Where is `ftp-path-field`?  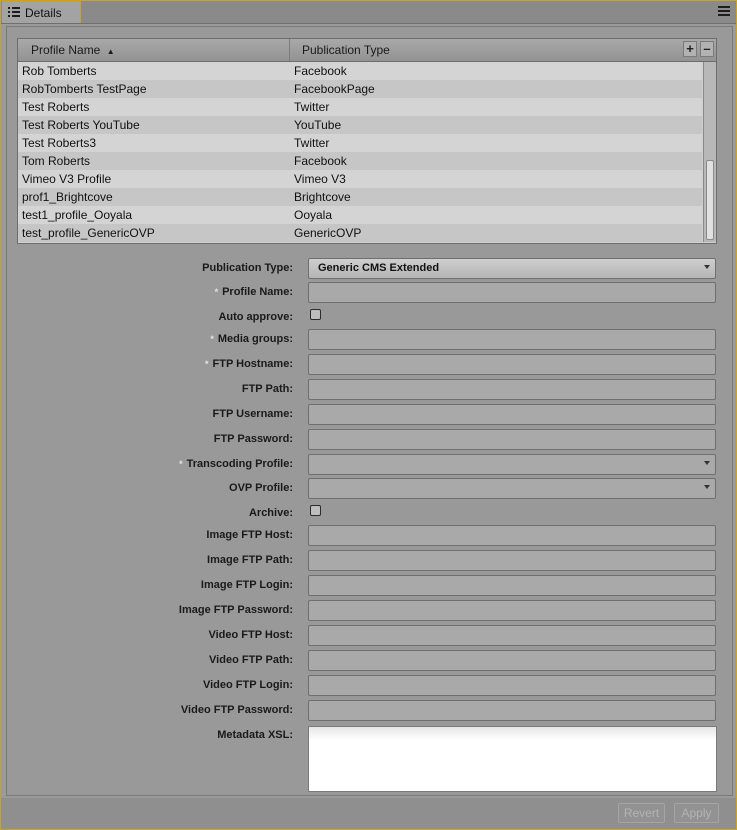
ftp-path-field is located at coordinates (512, 389).